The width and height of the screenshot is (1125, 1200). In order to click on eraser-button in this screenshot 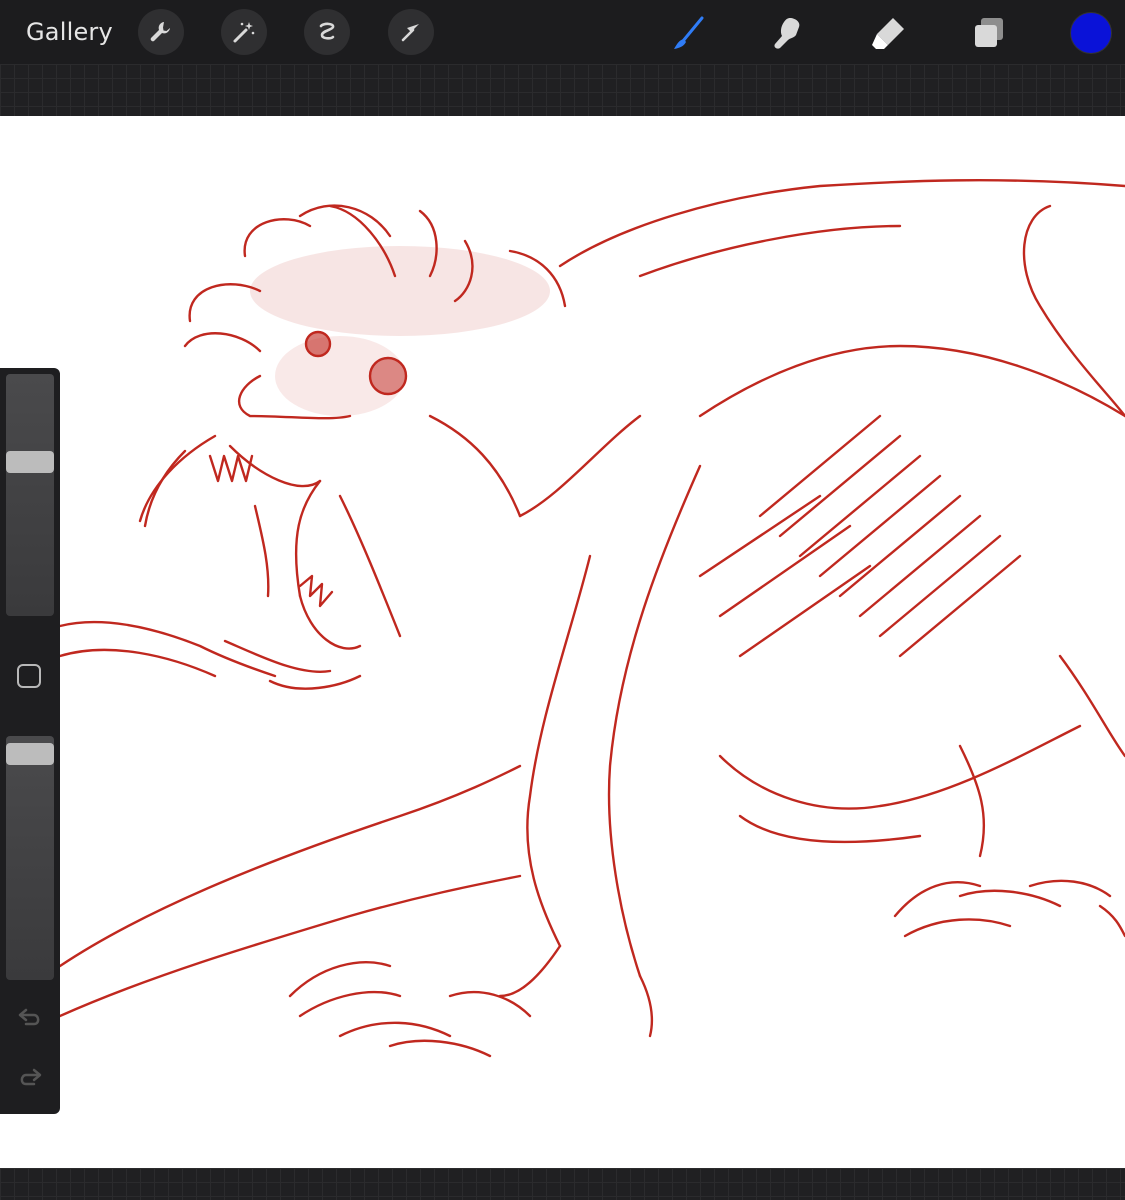, I will do `click(888, 33)`.